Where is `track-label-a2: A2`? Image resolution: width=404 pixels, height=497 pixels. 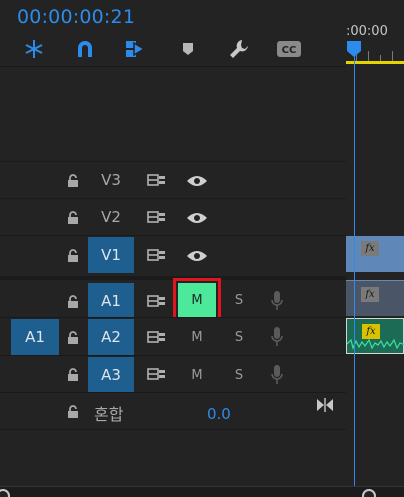 track-label-a2: A2 is located at coordinates (111, 337).